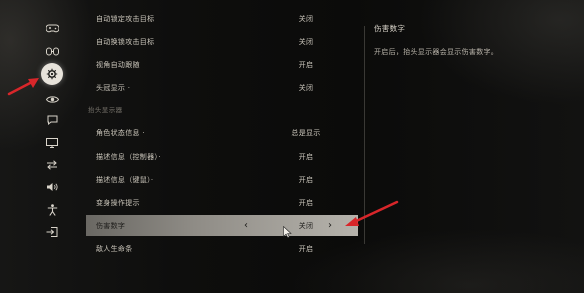 The image size is (584, 293). What do you see at coordinates (372, 213) in the screenshot?
I see `annotation-arrow-damage-numbers` at bounding box center [372, 213].